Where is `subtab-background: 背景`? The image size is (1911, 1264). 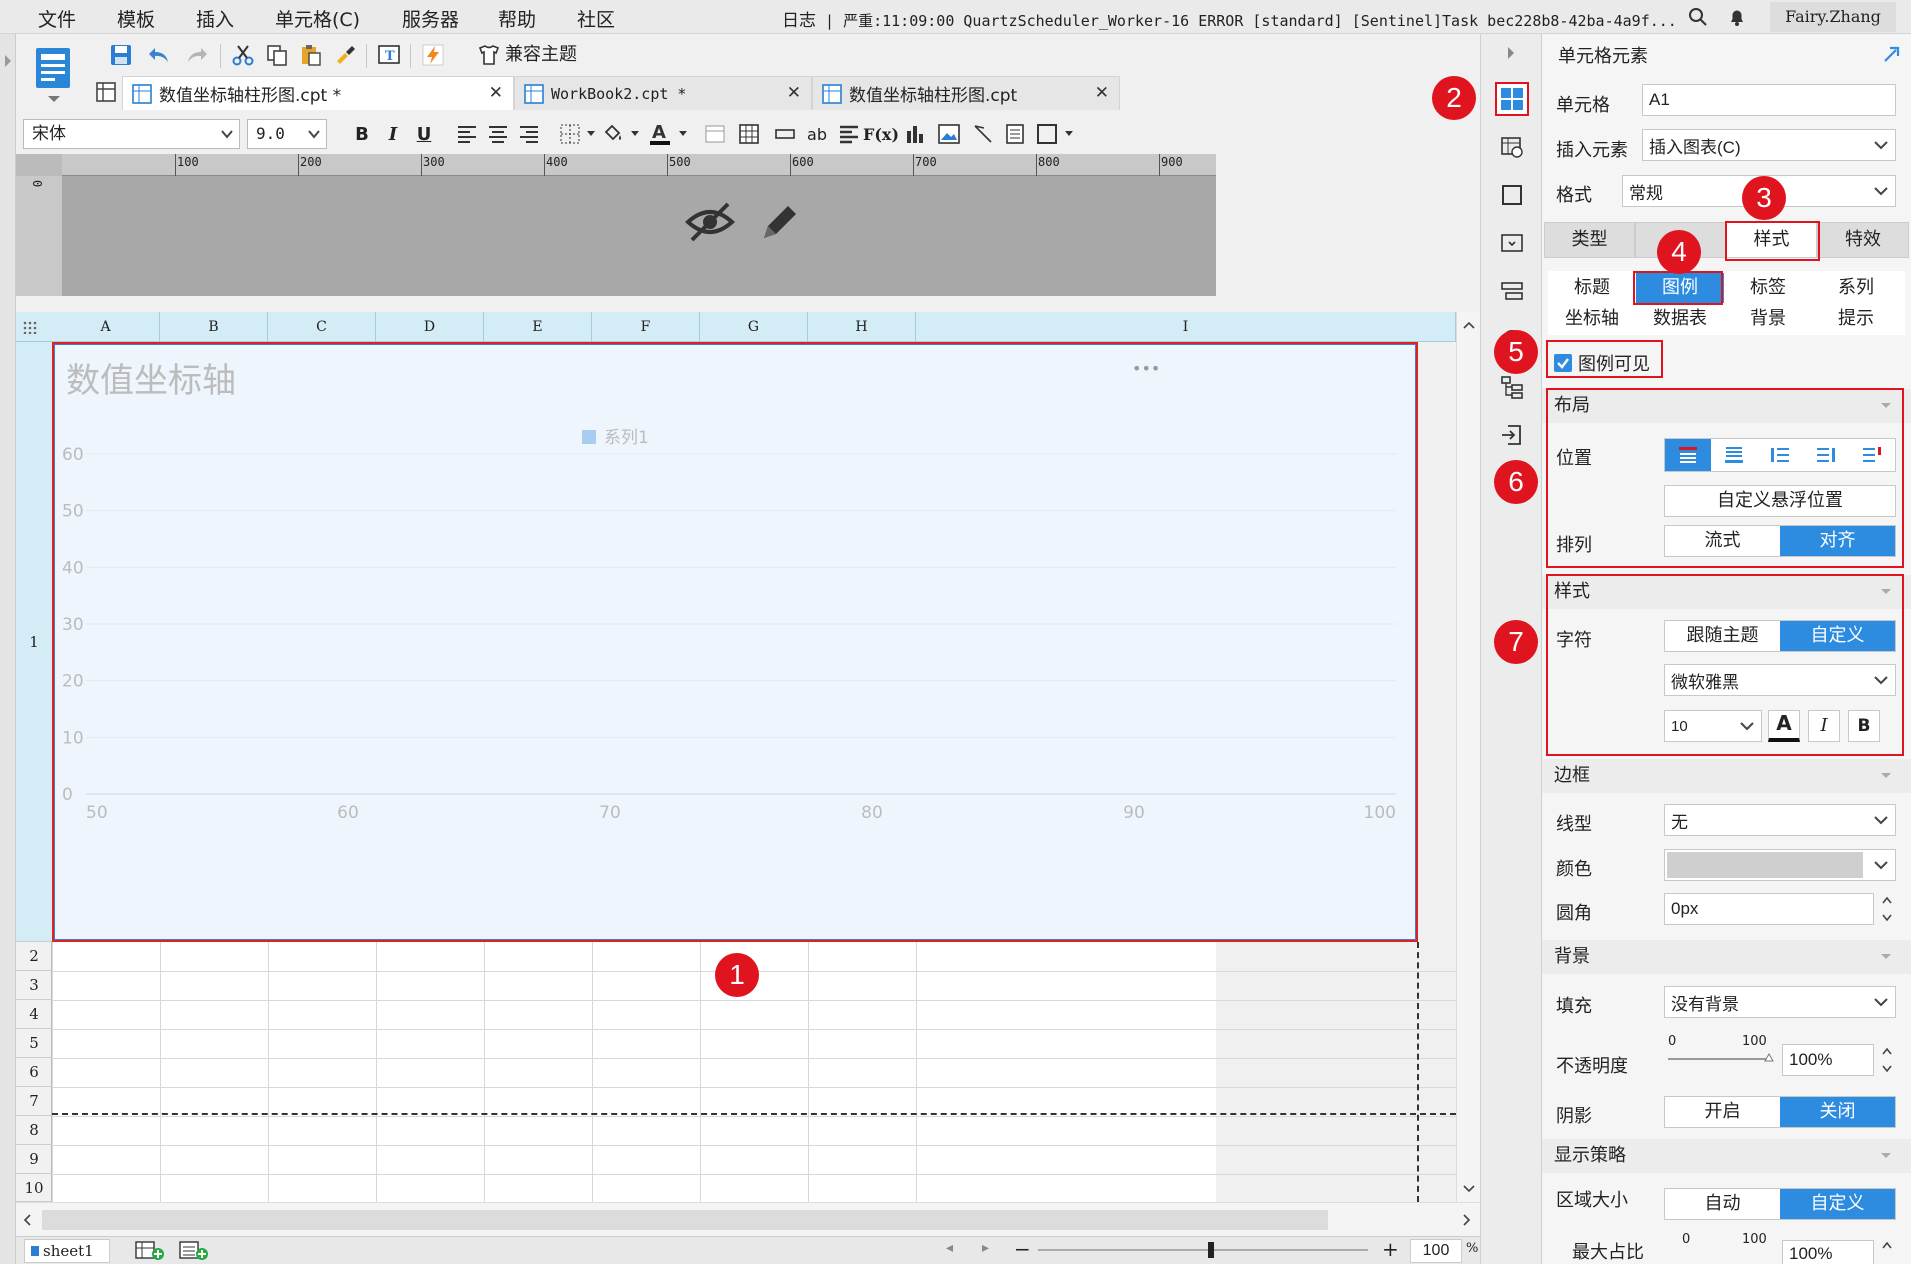 subtab-background: 背景 is located at coordinates (1768, 319).